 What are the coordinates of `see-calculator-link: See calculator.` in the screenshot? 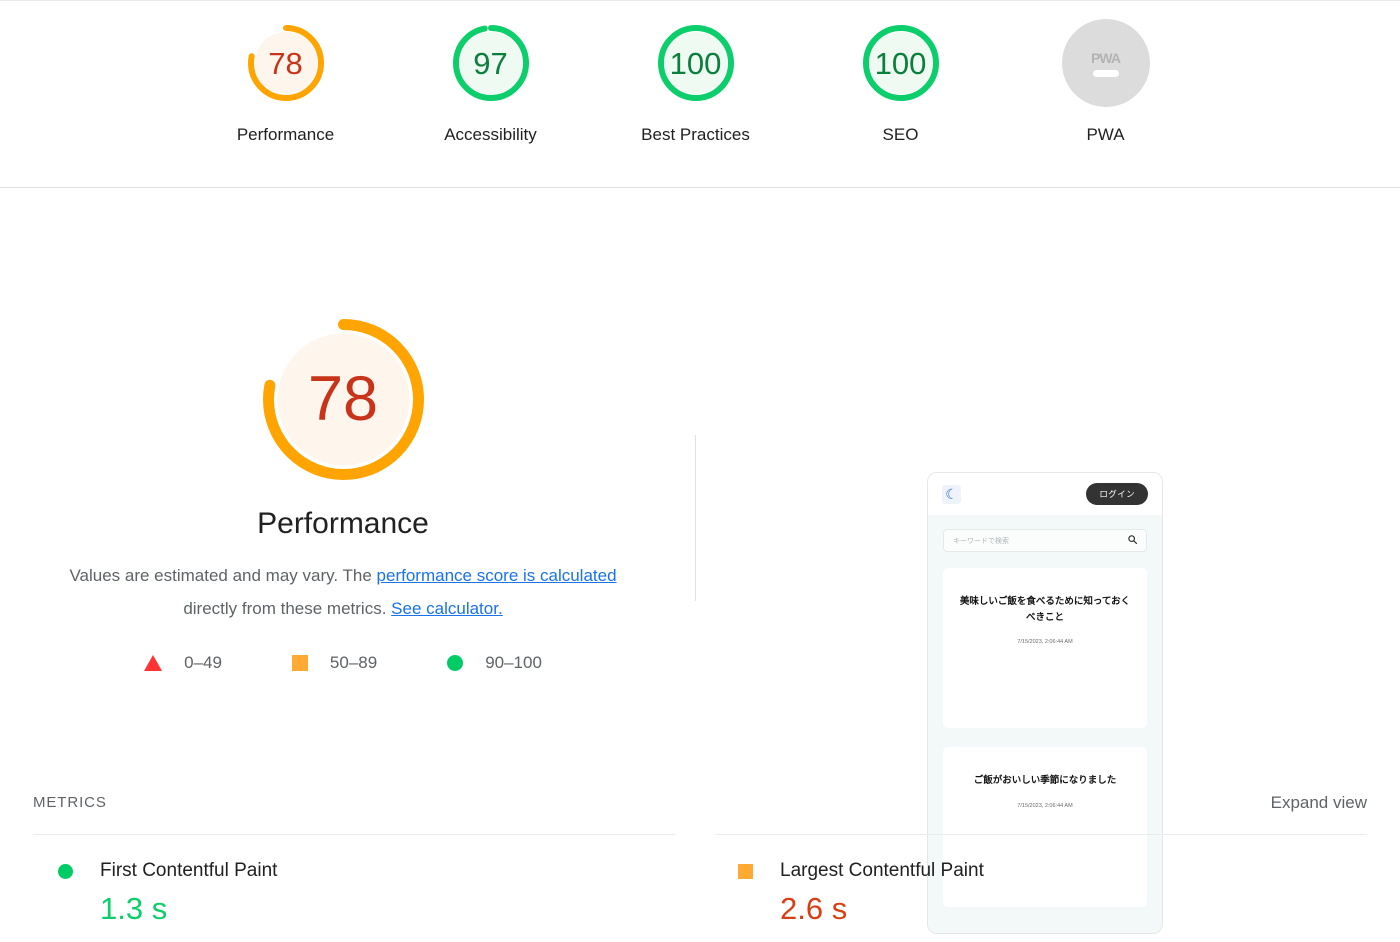 It's located at (447, 608).